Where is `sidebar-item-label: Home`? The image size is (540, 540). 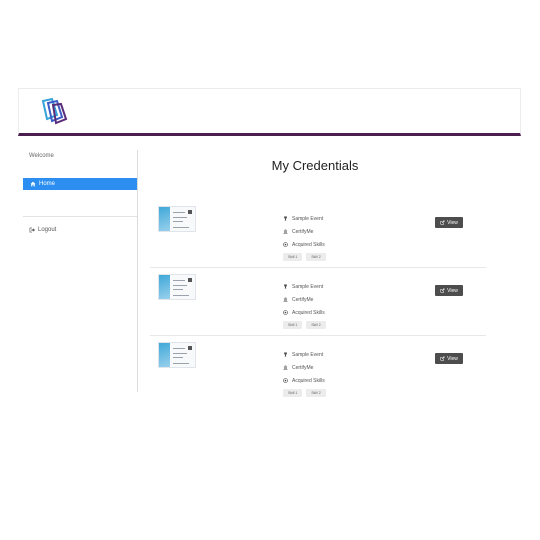
sidebar-item-label: Home is located at coordinates (47, 184).